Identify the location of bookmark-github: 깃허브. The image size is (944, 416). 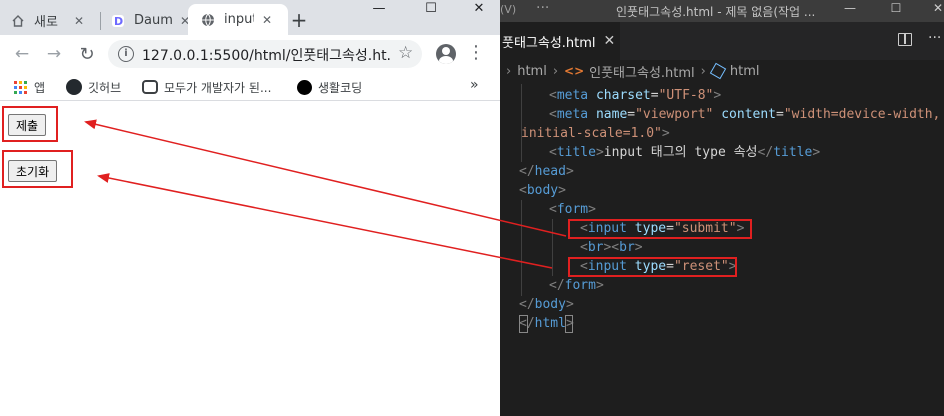
(93, 87).